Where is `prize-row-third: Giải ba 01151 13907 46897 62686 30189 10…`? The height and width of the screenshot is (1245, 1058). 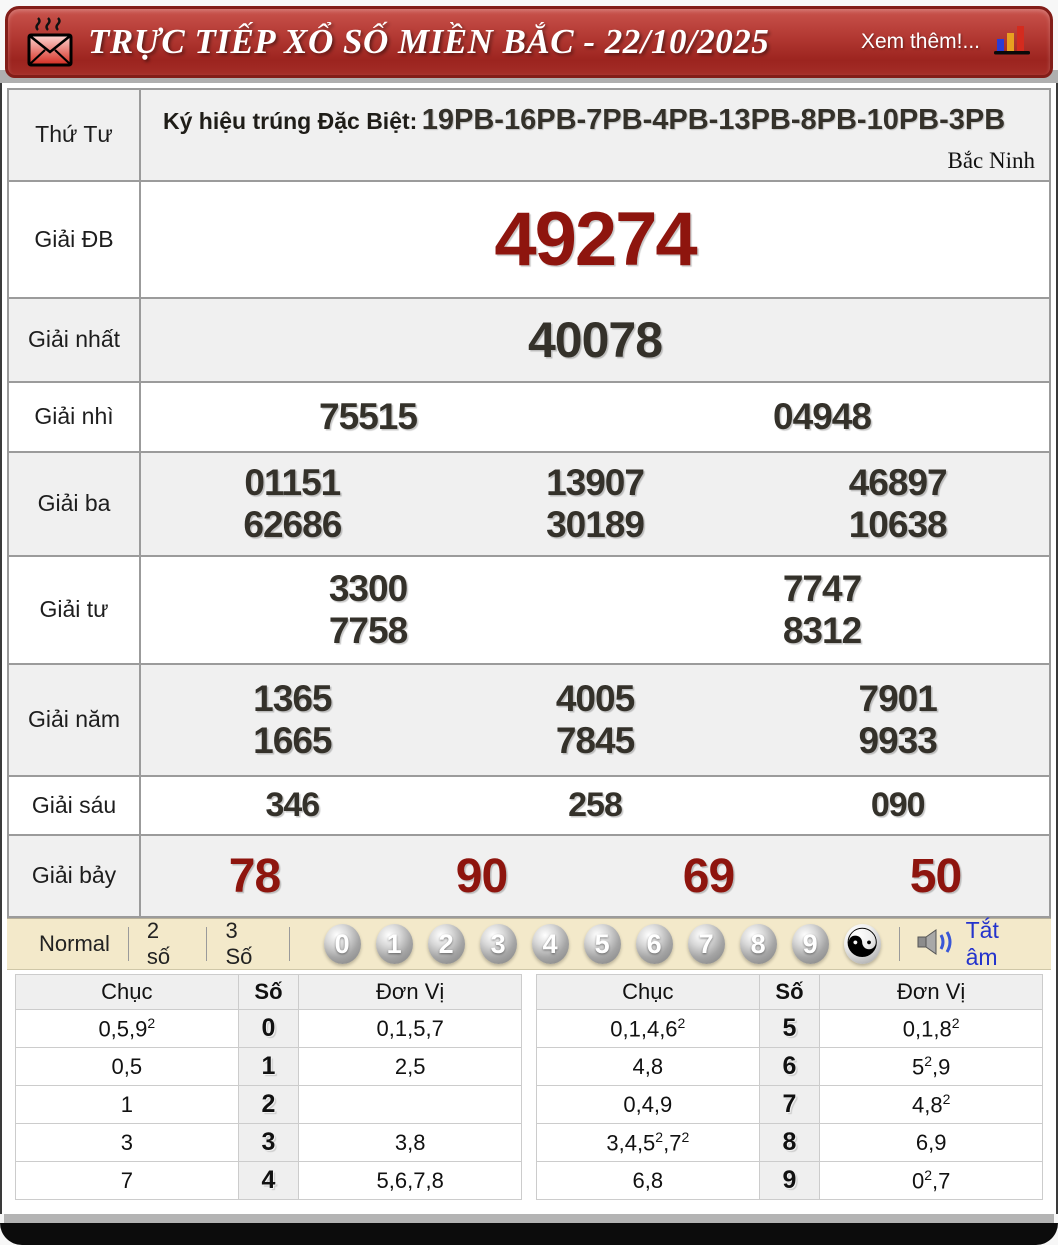 prize-row-third: Giải ba 01151 13907 46897 62686 30189 10… is located at coordinates (529, 505).